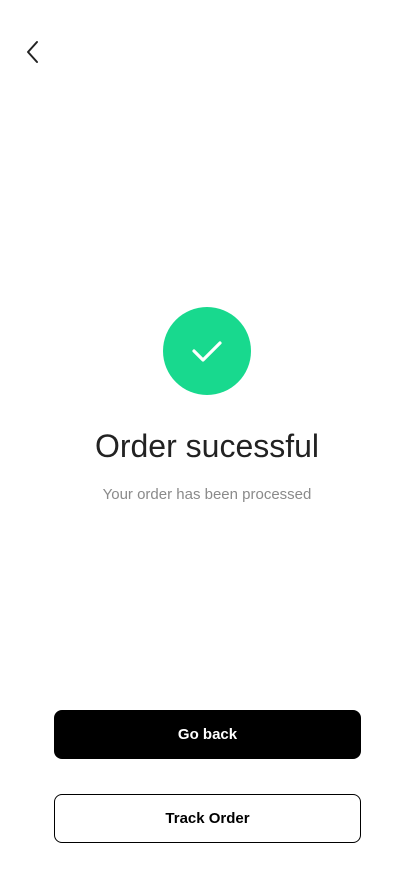  I want to click on back-button, so click(33, 52).